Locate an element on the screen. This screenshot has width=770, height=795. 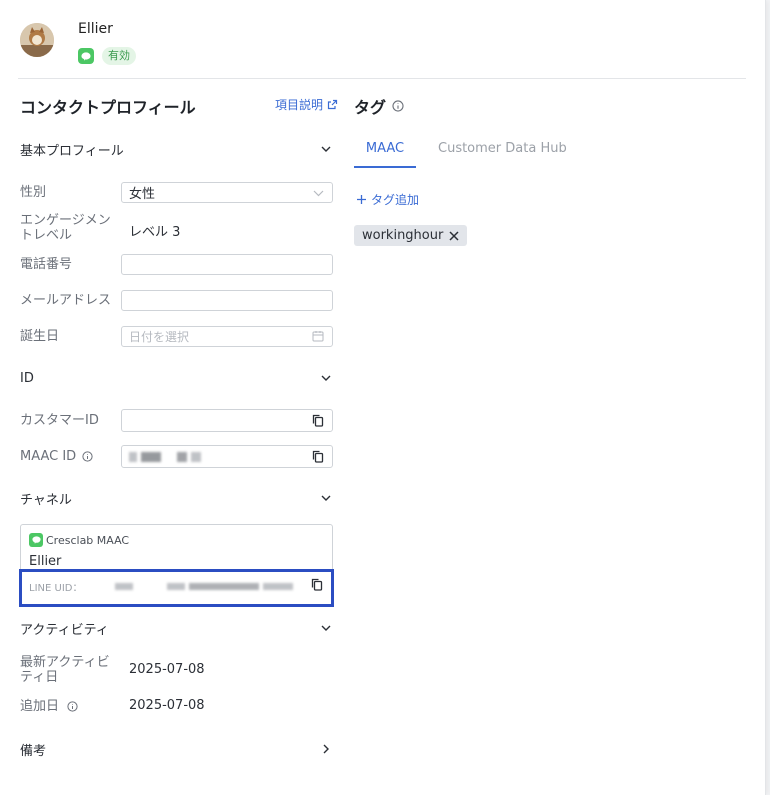
channel-source-label: Cresclab MAAC is located at coordinates (88, 540).